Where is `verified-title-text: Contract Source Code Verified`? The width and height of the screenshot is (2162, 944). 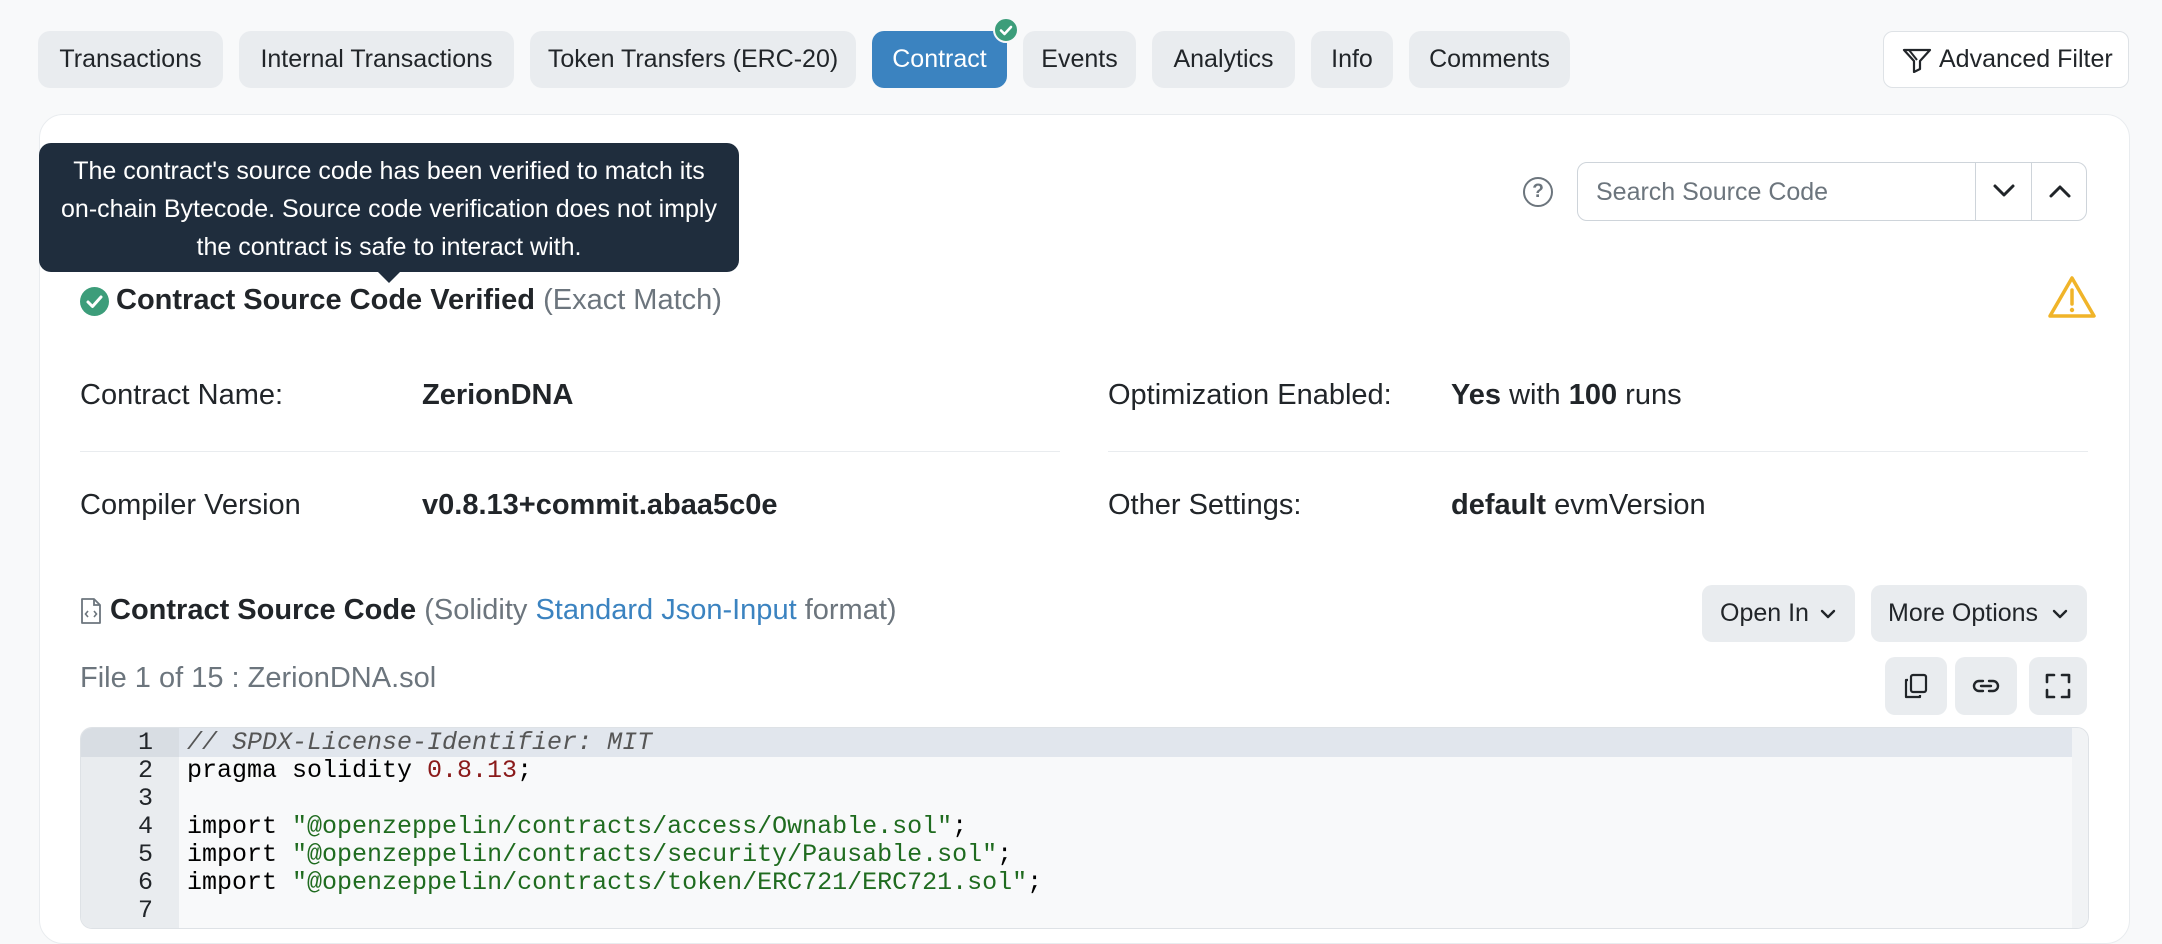 verified-title-text: Contract Source Code Verified is located at coordinates (325, 300).